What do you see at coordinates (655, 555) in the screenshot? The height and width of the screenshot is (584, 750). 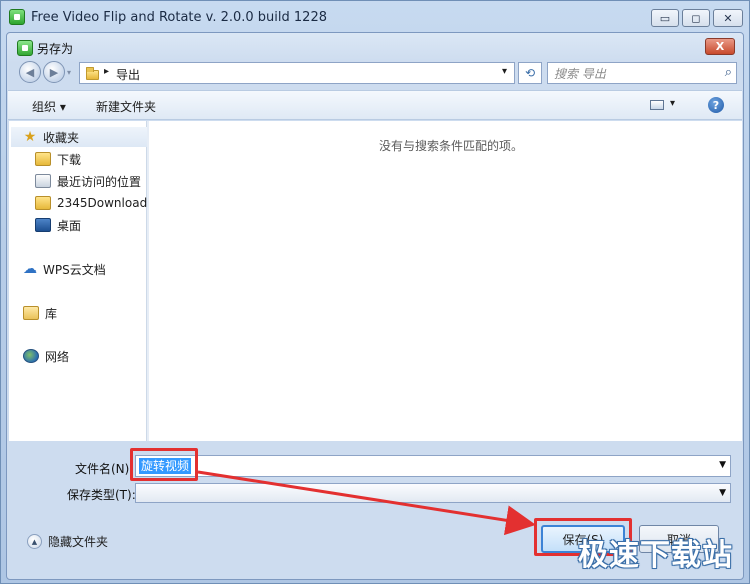 I see `watermark-logo: 极速下载站` at bounding box center [655, 555].